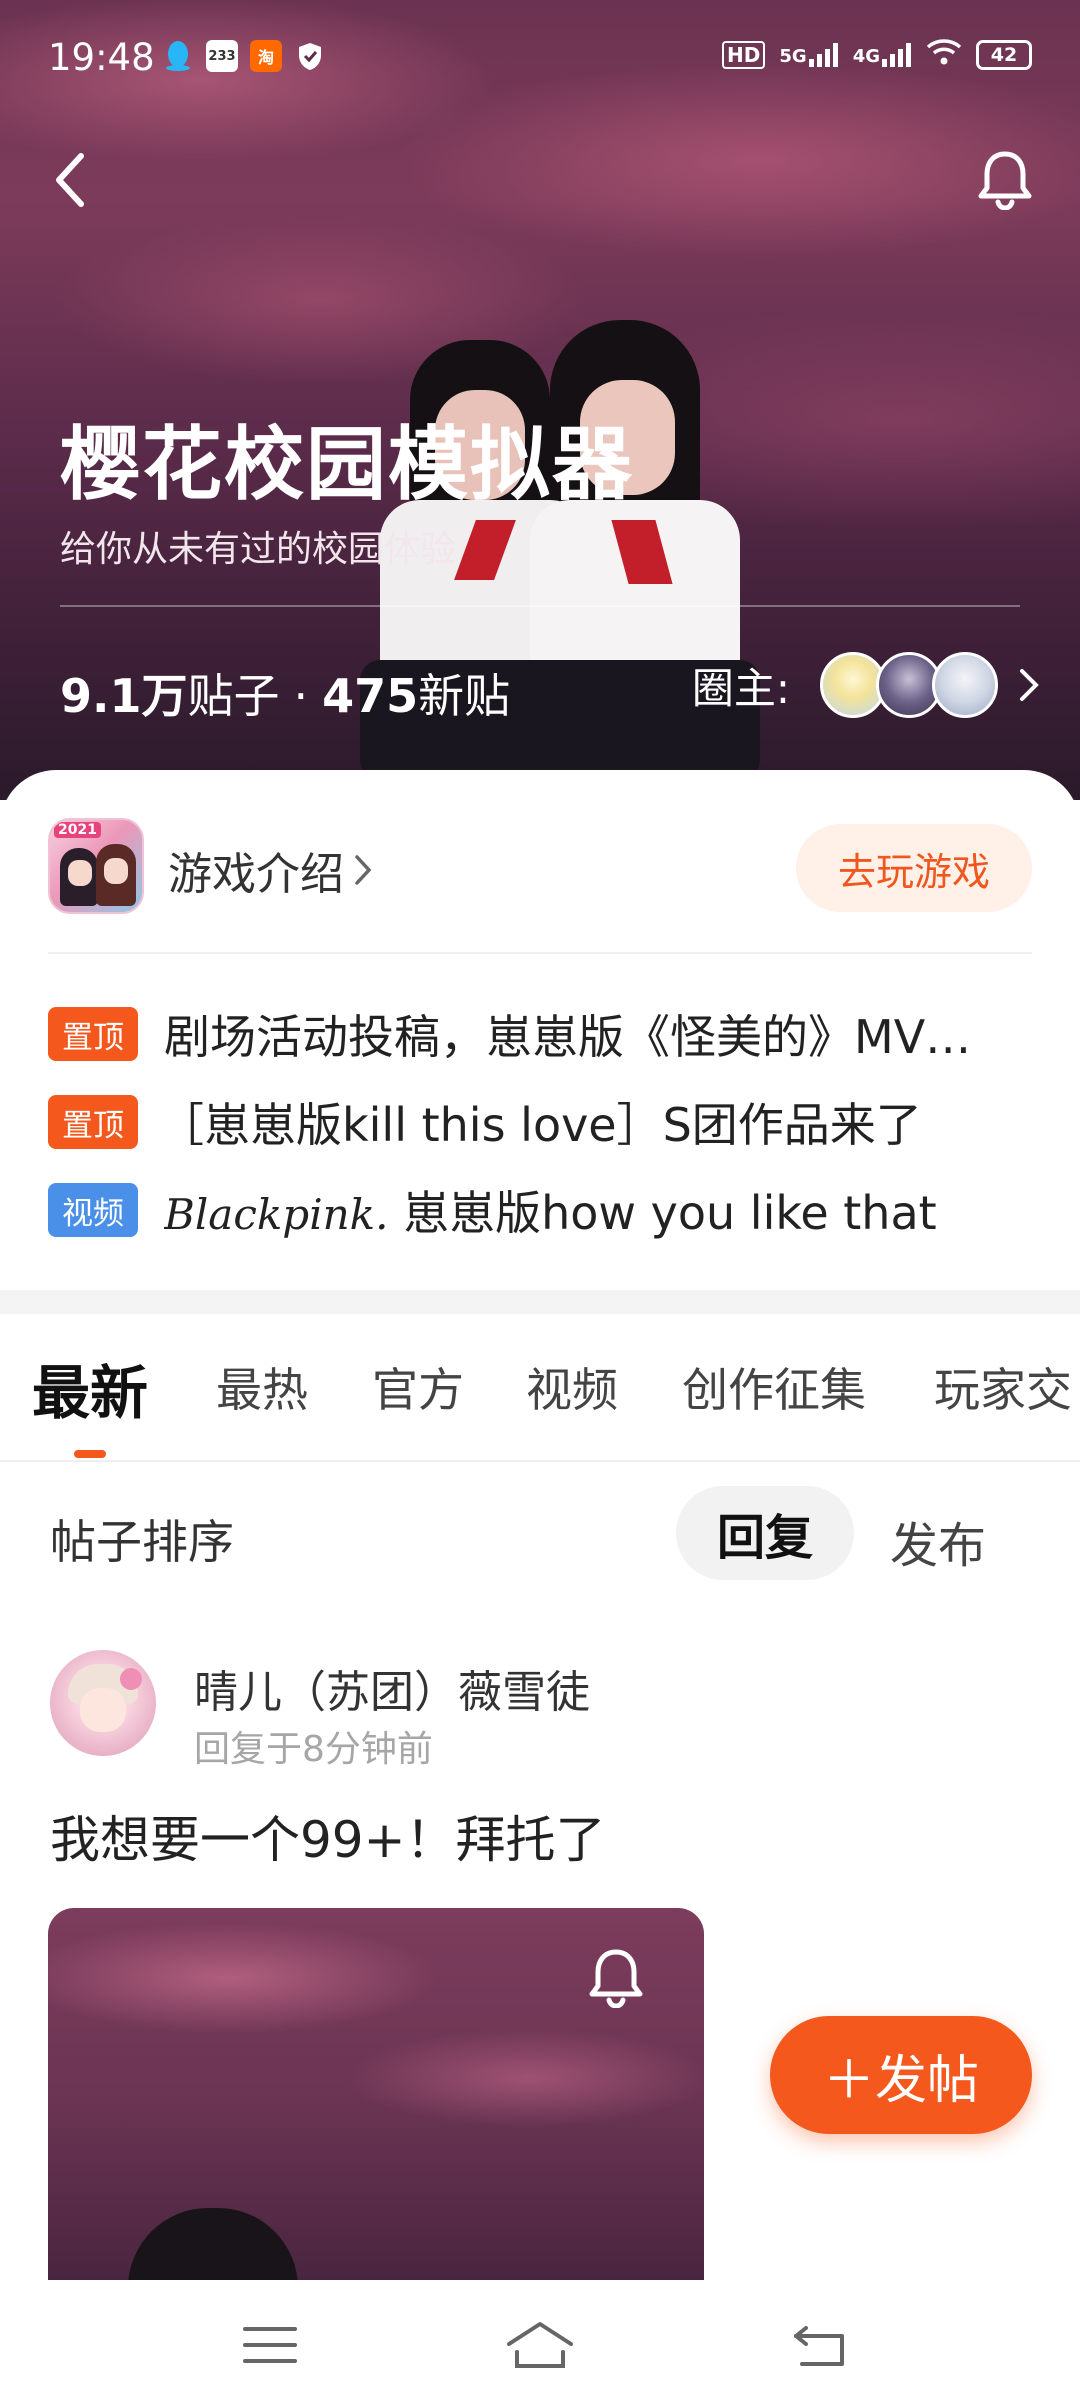  What do you see at coordinates (266, 56) in the screenshot?
I see `taobao-icon: 淘` at bounding box center [266, 56].